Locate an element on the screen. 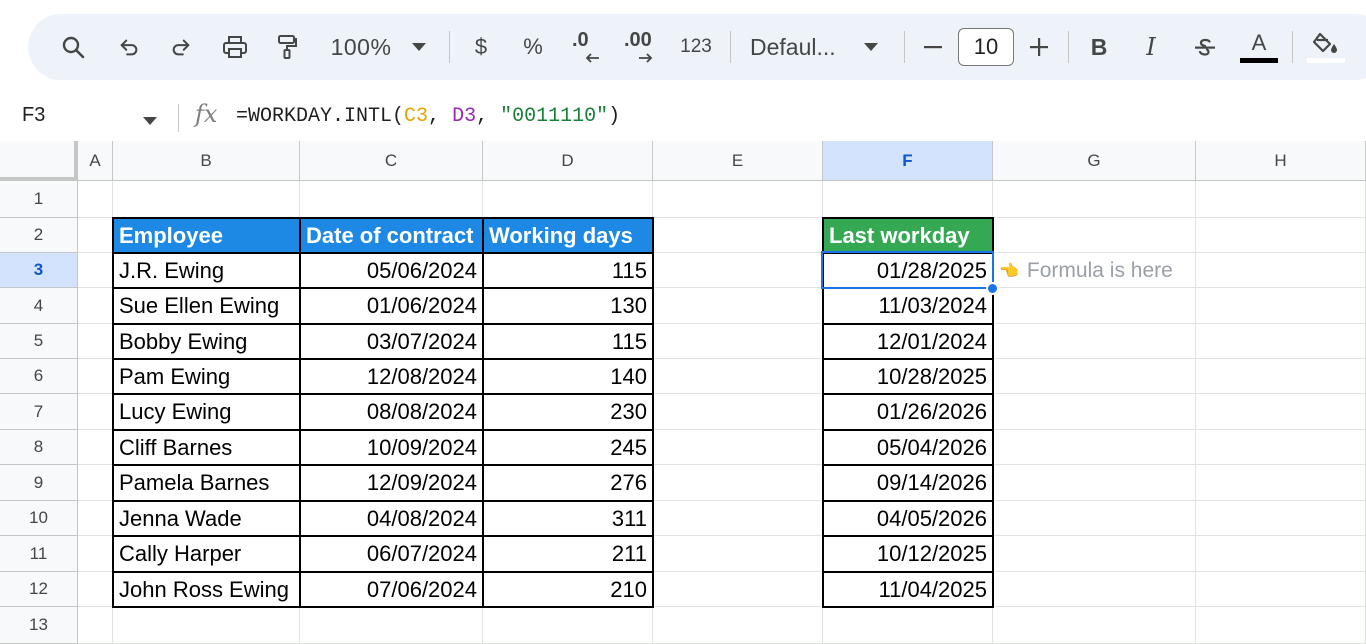 The image size is (1366, 644). contract-date-cell: 12/09/2024 is located at coordinates (391, 483).